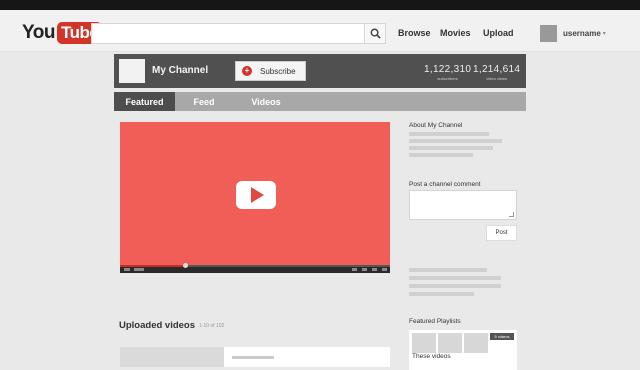 The image size is (640, 370). What do you see at coordinates (157, 325) in the screenshot?
I see `uploaded-videos-title: Uploaded videos` at bounding box center [157, 325].